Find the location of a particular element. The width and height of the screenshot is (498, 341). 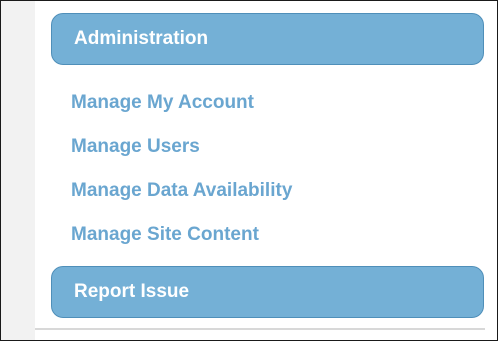

manage-my-account-link: Manage My Account is located at coordinates (181, 110).